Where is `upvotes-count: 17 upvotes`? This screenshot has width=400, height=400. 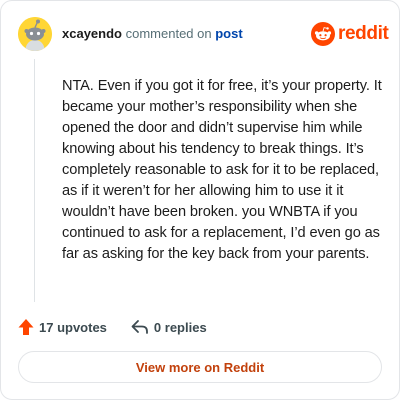 upvotes-count: 17 upvotes is located at coordinates (73, 327).